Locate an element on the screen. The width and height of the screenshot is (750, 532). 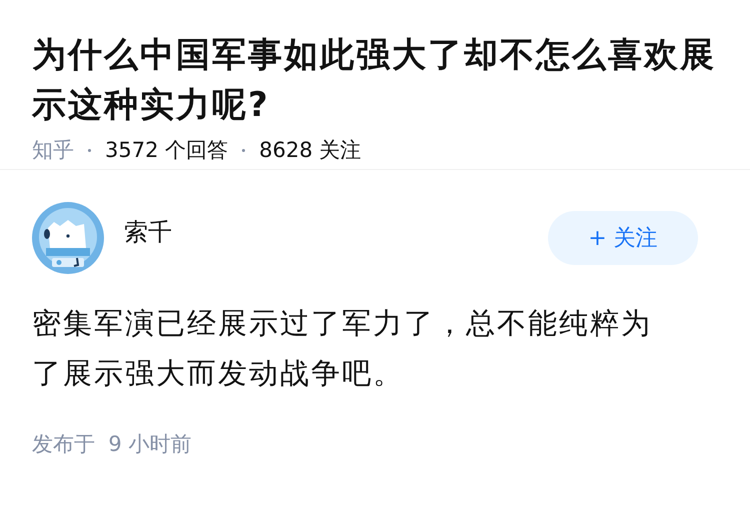
answer-text: 密集军演已经展示过了军力了，总不能纯粹为了展示强大而发动战争吧。 is located at coordinates (342, 348).